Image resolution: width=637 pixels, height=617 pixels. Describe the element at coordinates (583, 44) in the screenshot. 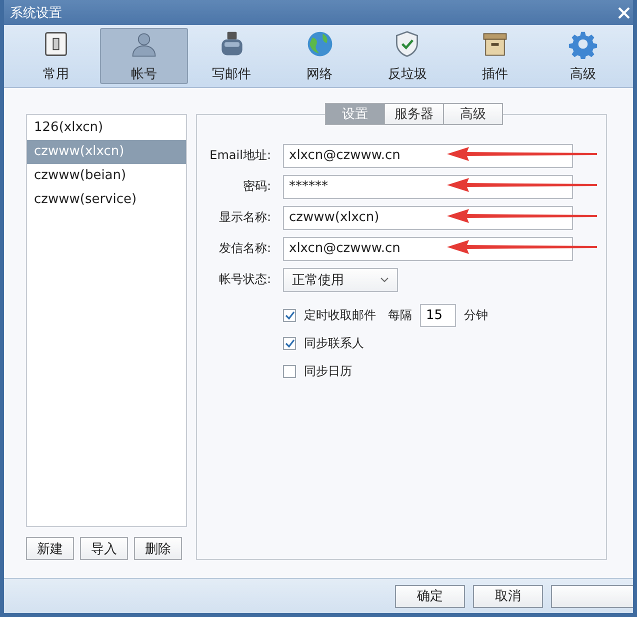

I see `settings-icon` at that location.